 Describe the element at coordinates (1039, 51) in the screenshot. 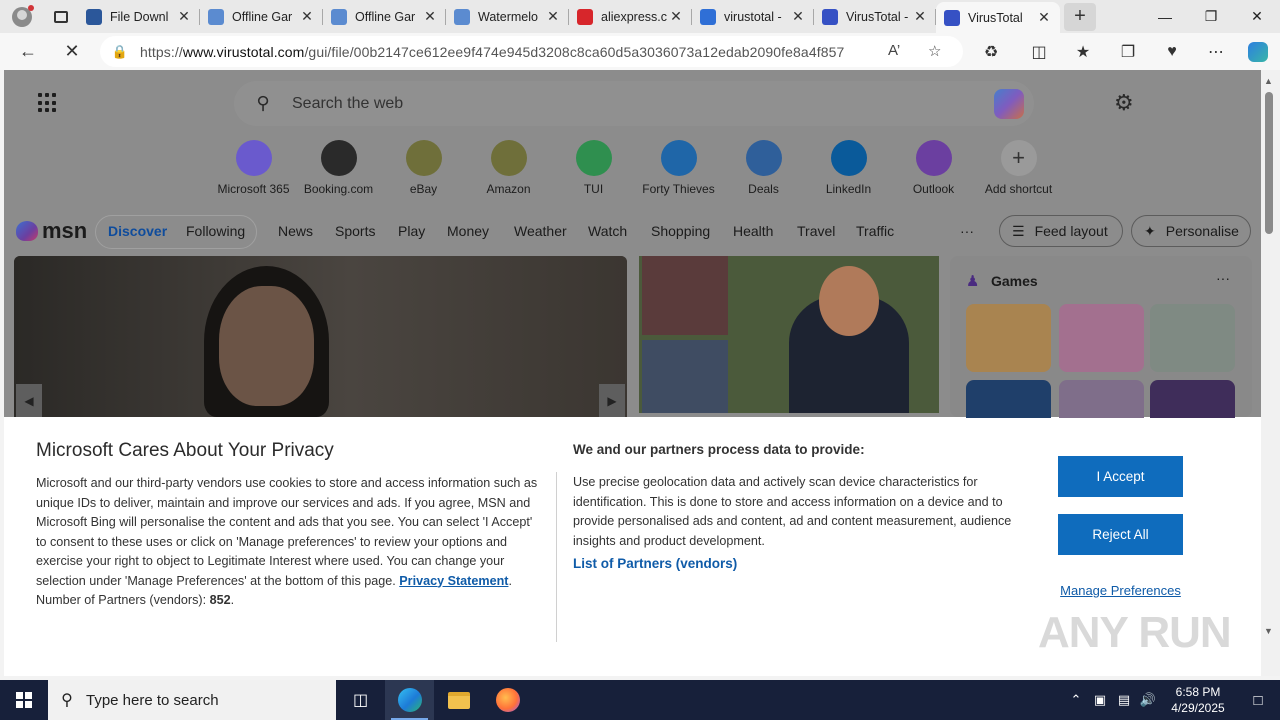

I see `split-screen-icon: ◫` at that location.